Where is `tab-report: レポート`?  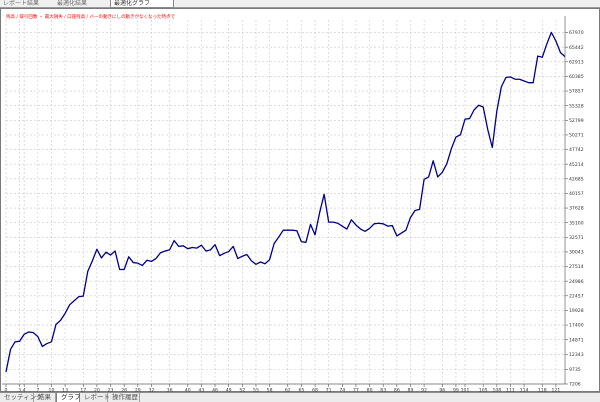
tab-report: レポート is located at coordinates (95, 397).